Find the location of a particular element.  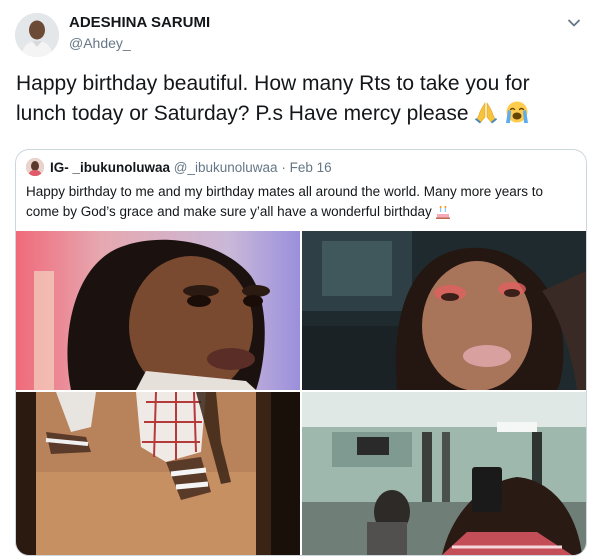

author-handle: @Ahdey_ is located at coordinates (139, 43).